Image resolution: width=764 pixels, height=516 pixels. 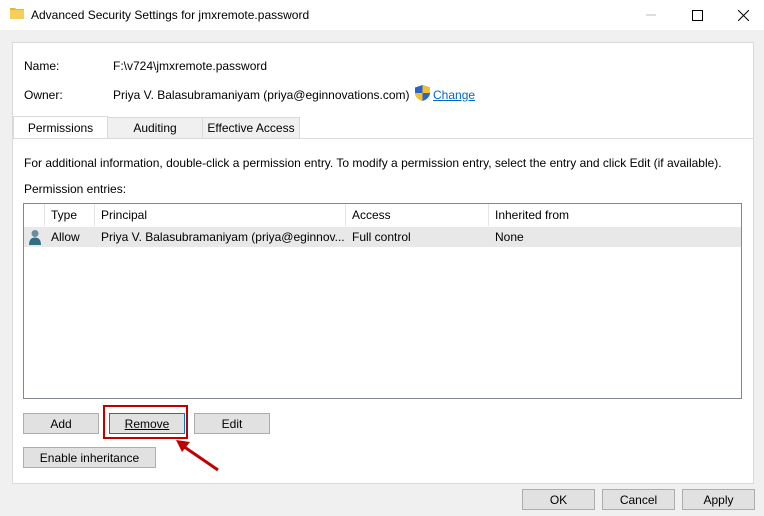 What do you see at coordinates (35, 237) in the screenshot?
I see `user-icon` at bounding box center [35, 237].